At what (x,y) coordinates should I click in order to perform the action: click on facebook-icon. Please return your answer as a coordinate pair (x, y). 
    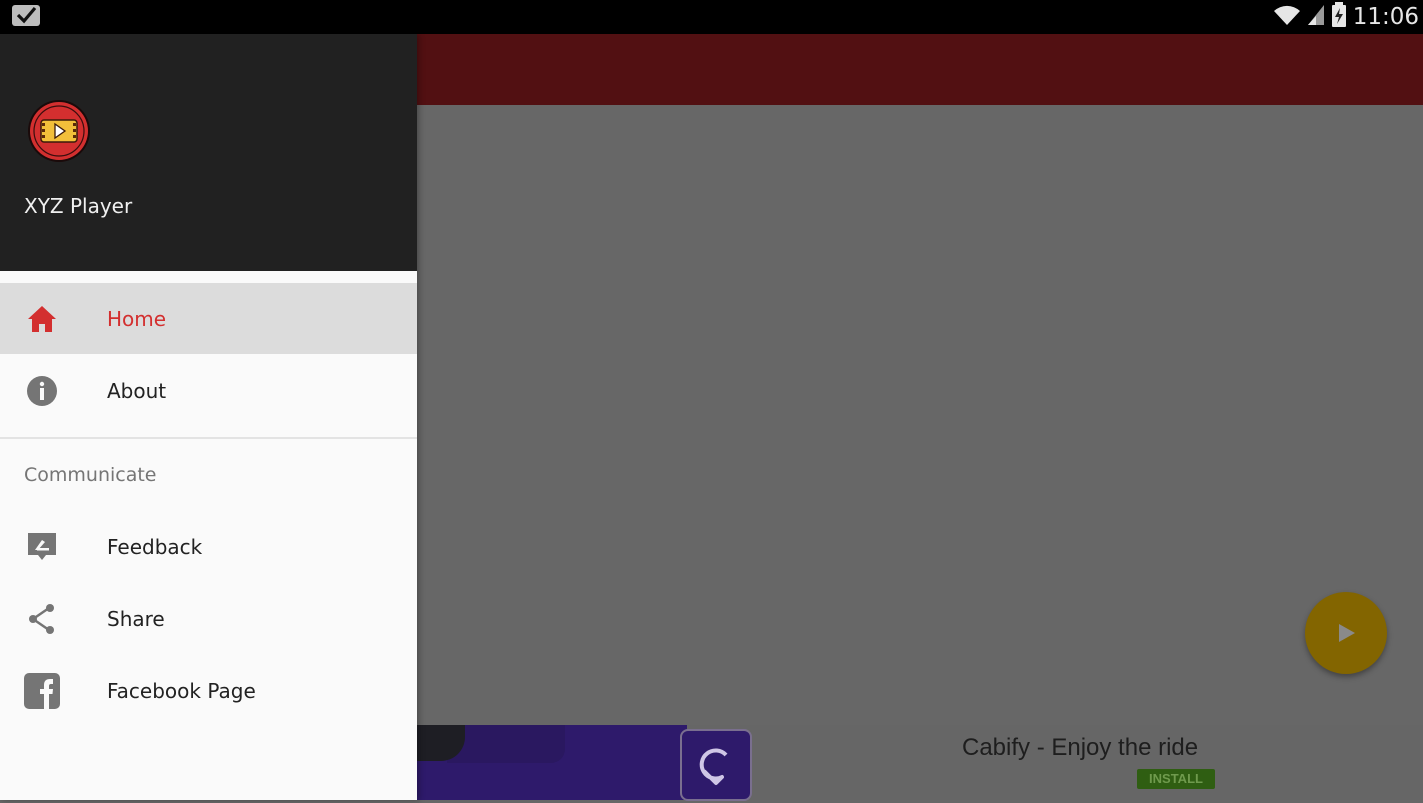
    Looking at the image, I should click on (42, 690).